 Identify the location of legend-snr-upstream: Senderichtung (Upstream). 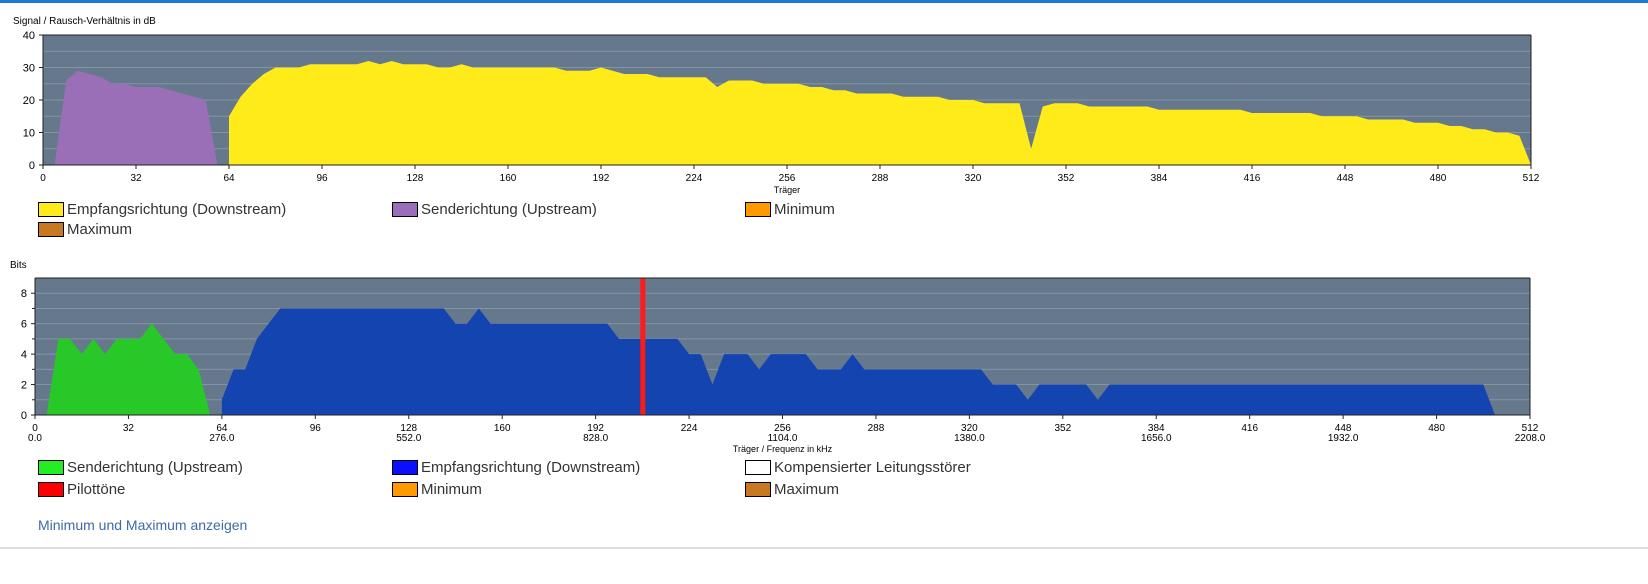
(494, 209).